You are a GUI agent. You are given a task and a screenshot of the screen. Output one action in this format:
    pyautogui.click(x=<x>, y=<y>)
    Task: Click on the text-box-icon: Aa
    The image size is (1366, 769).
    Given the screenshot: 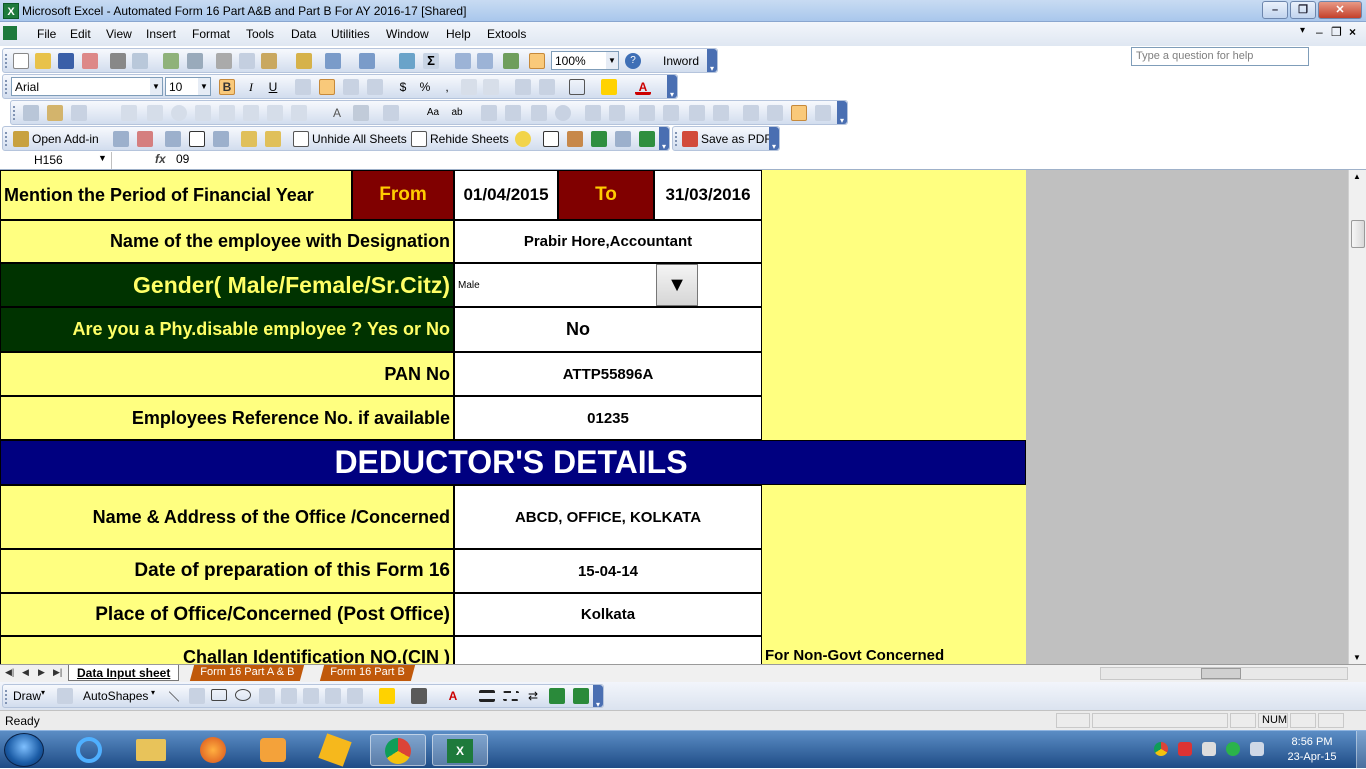 What is the action you would take?
    pyautogui.click(x=433, y=113)
    